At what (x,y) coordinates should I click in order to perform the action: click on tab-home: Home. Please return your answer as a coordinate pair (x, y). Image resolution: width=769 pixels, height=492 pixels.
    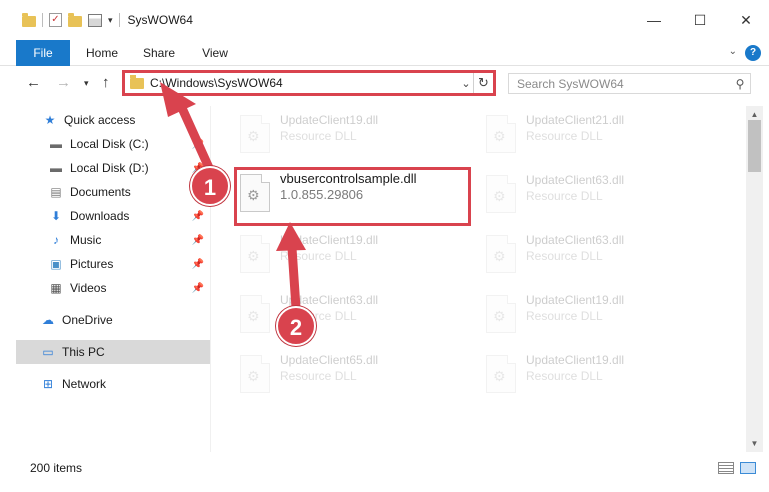
    Looking at the image, I should click on (102, 53).